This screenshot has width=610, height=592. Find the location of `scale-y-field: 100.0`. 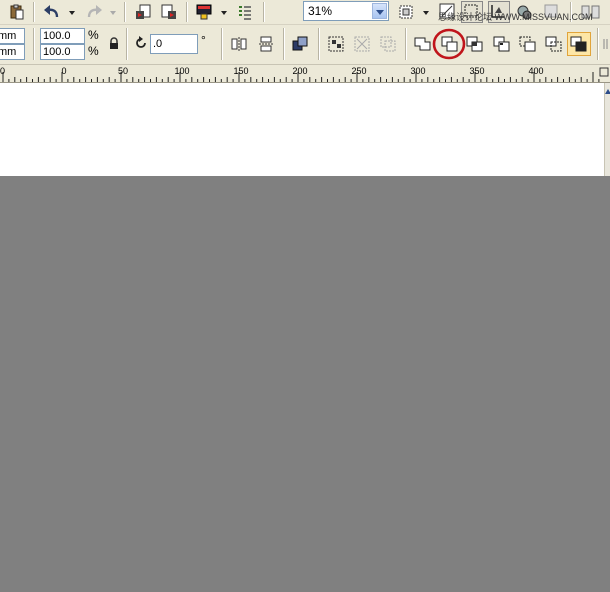

scale-y-field: 100.0 is located at coordinates (62, 52).